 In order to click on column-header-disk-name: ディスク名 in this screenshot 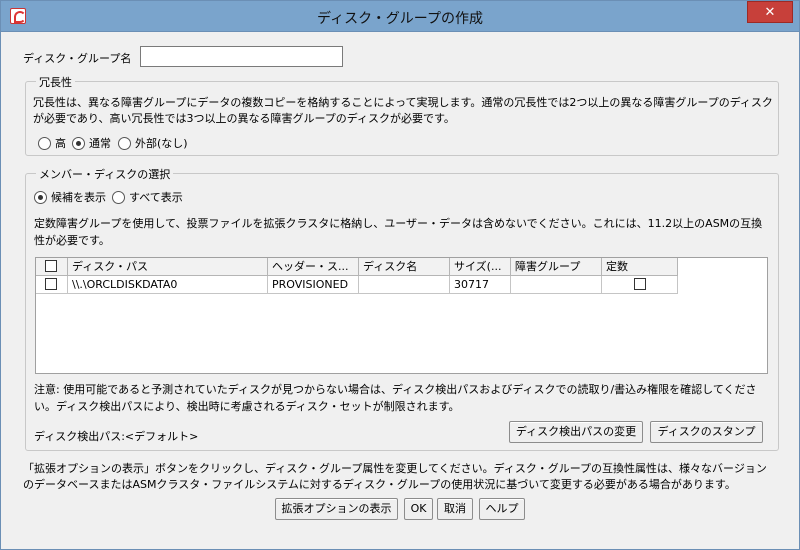, I will do `click(404, 267)`.